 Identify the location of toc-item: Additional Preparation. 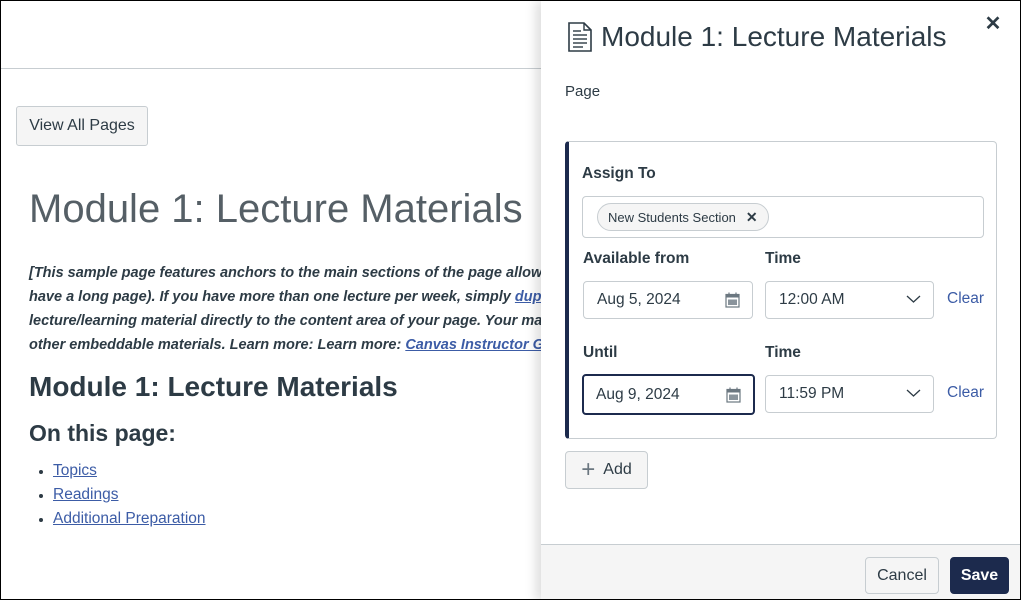
(122, 519).